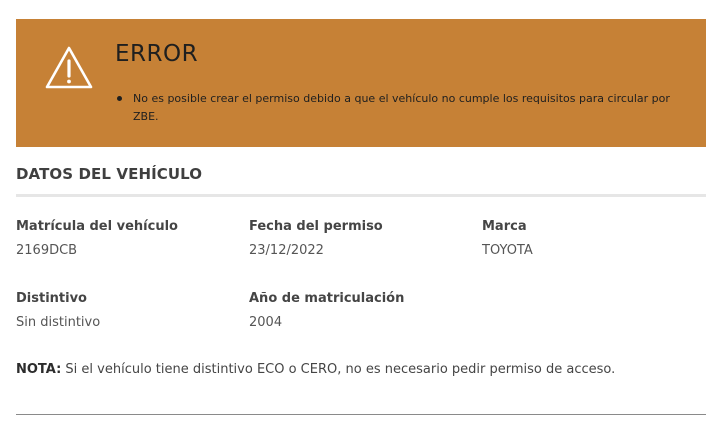 This screenshot has height=426, width=719. Describe the element at coordinates (69, 67) in the screenshot. I see `warning-triangle-icon` at that location.